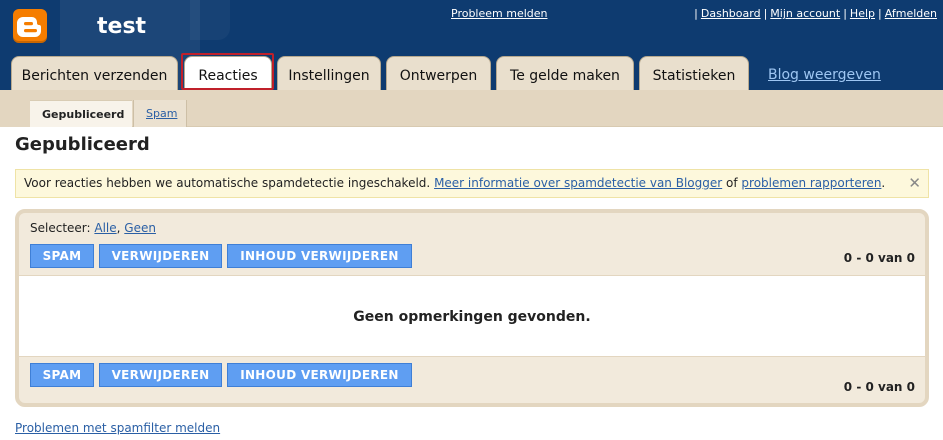 This screenshot has width=943, height=440. What do you see at coordinates (117, 428) in the screenshot?
I see `report-spam-filter-link: Problemen met spamfilter melden` at bounding box center [117, 428].